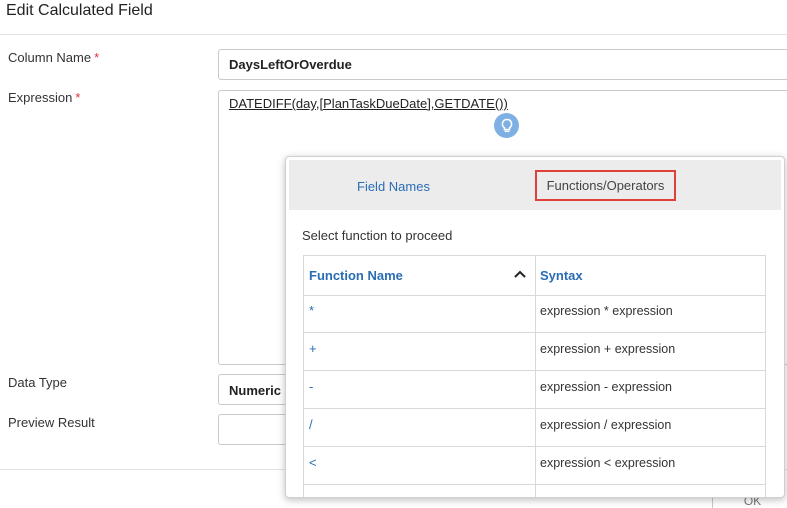  What do you see at coordinates (534, 352) in the screenshot?
I see `table-row: + expression + expression` at bounding box center [534, 352].